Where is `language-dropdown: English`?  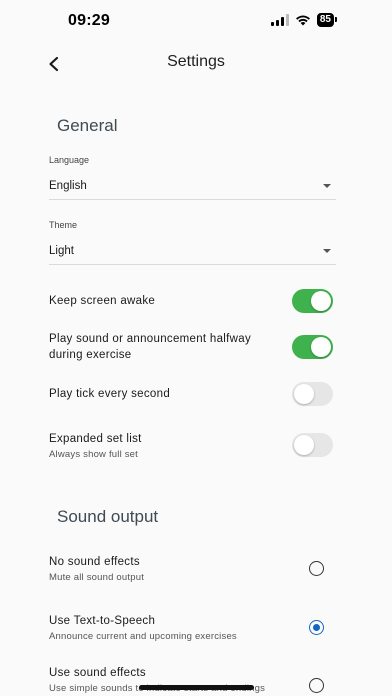
language-dropdown: English is located at coordinates (192, 187).